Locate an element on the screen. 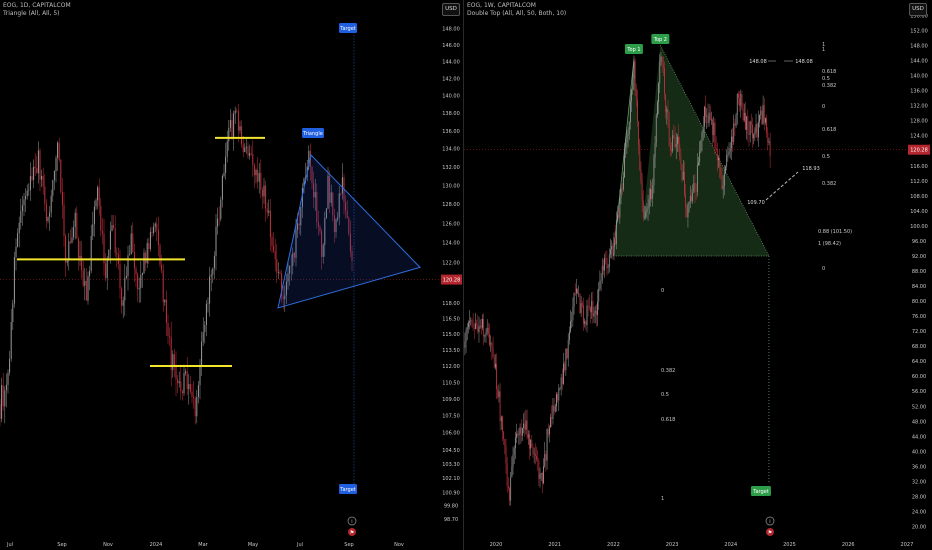  flag-icon-glyph: ⚑ is located at coordinates (770, 533).